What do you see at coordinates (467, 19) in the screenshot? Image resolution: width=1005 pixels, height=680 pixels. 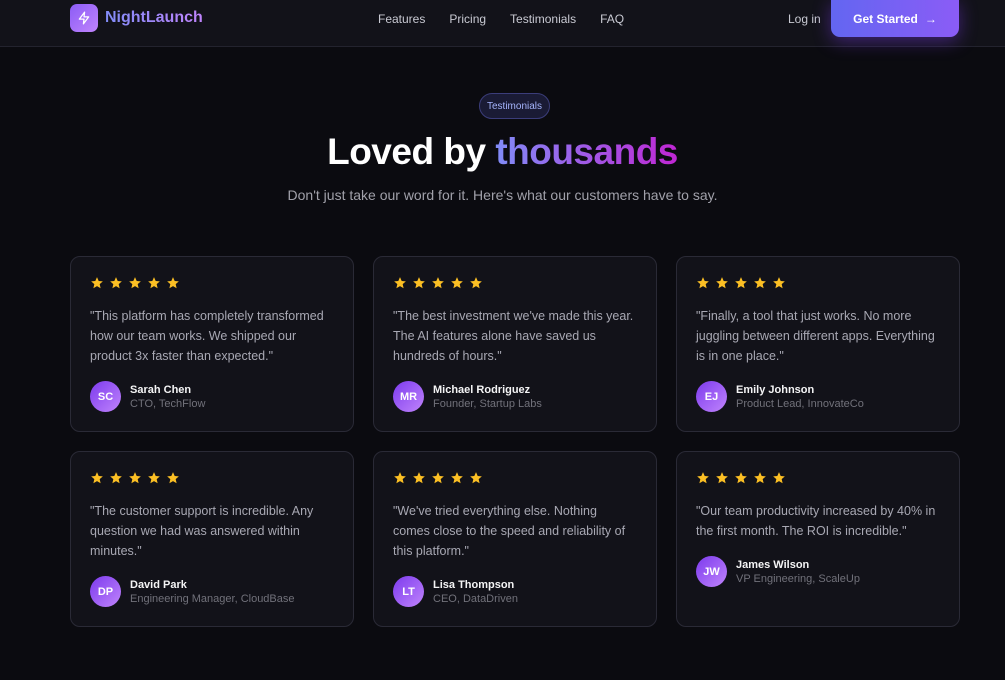 I see `nav-link-pricing: Pricing` at bounding box center [467, 19].